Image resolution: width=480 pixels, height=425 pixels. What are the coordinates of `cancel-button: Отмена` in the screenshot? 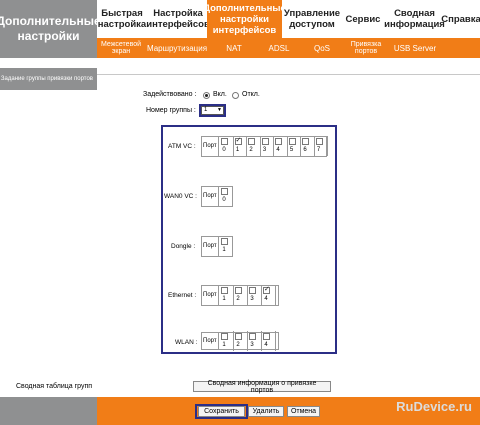 It's located at (303, 411).